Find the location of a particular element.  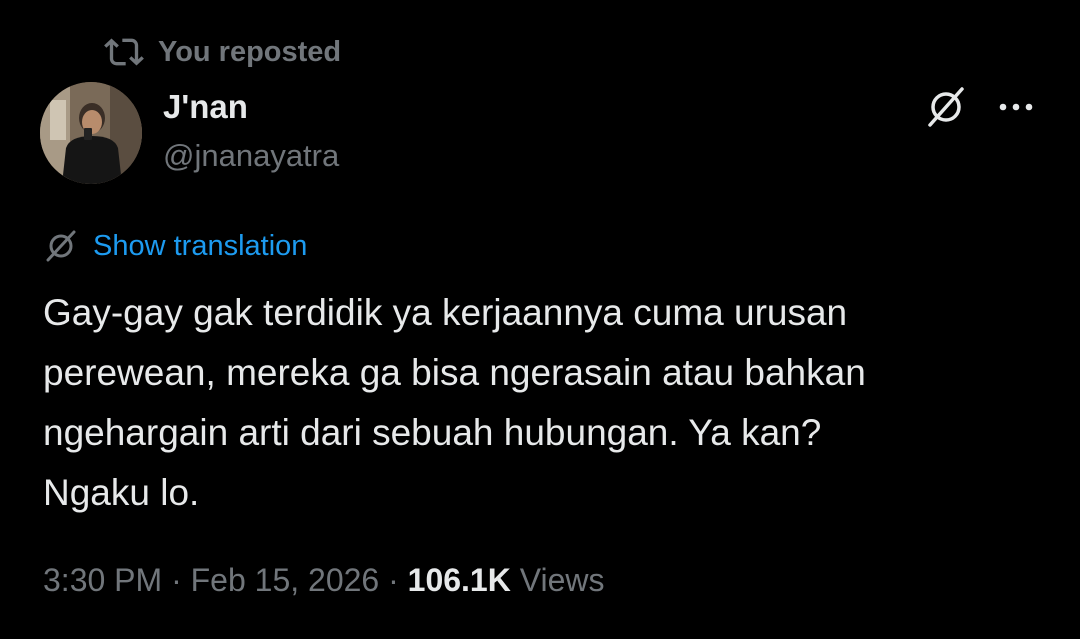

repost-icon is located at coordinates (124, 52).